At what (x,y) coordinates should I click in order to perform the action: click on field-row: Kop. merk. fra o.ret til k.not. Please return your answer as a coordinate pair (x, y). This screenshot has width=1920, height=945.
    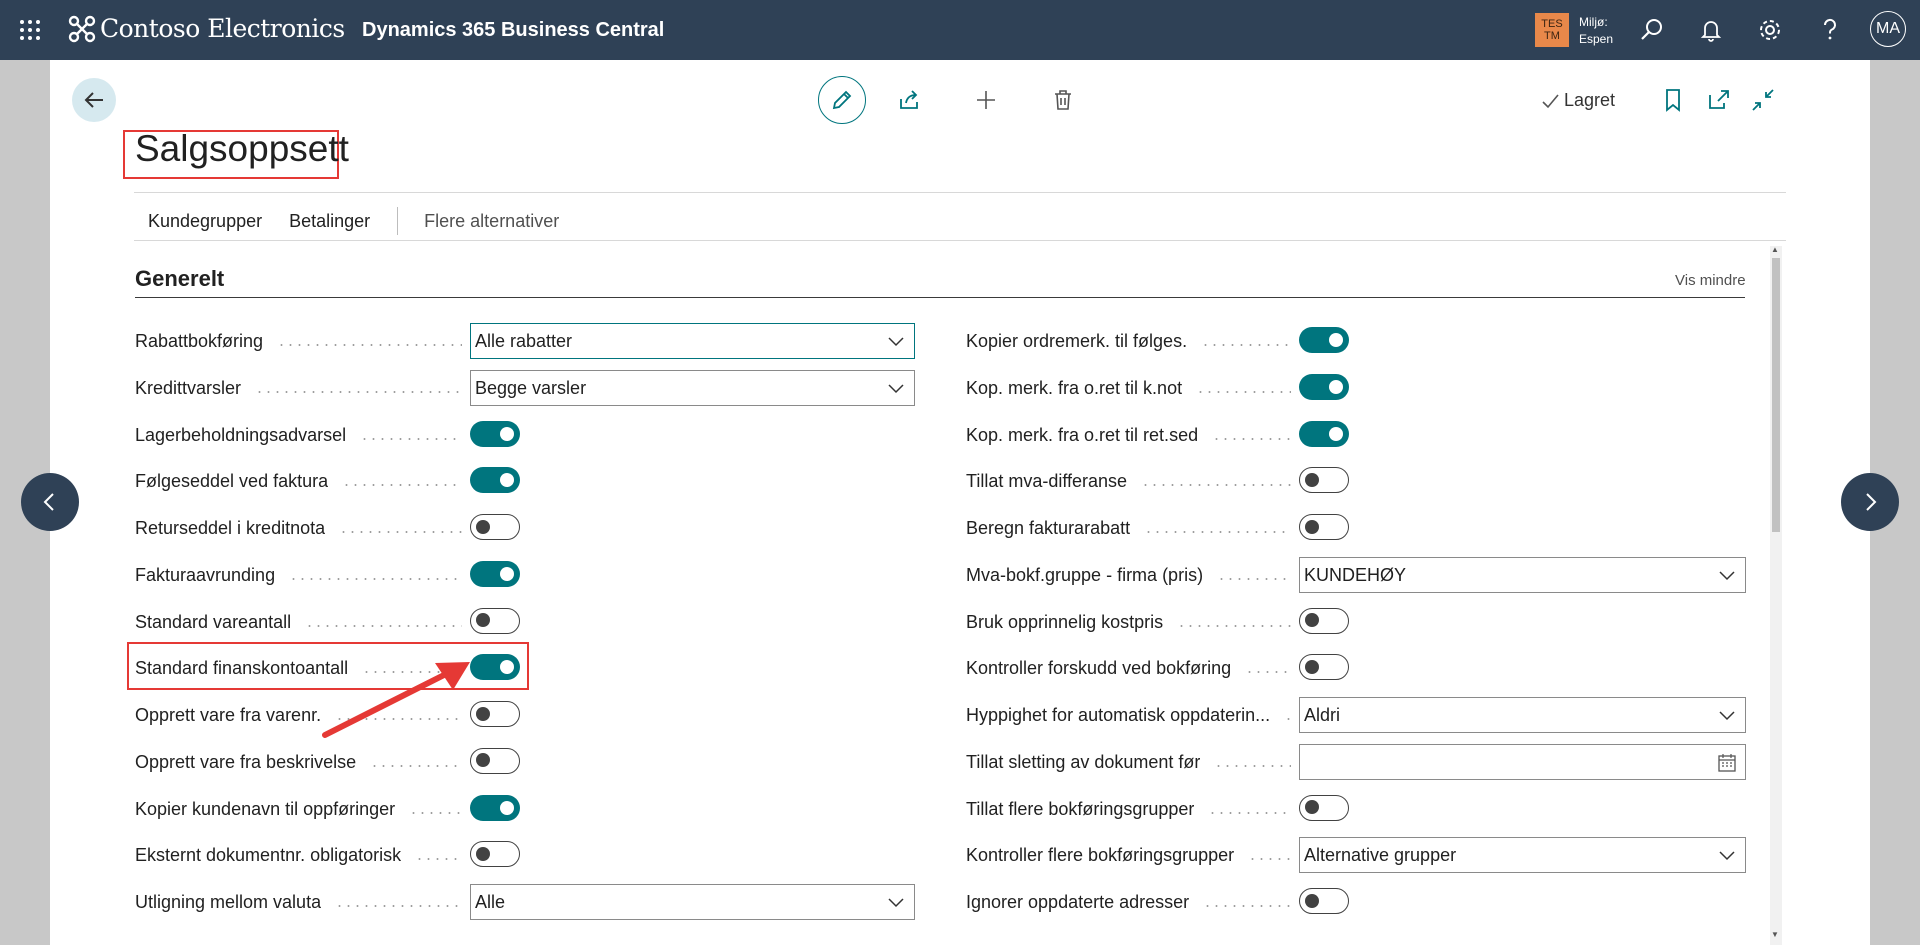
    Looking at the image, I should click on (1356, 388).